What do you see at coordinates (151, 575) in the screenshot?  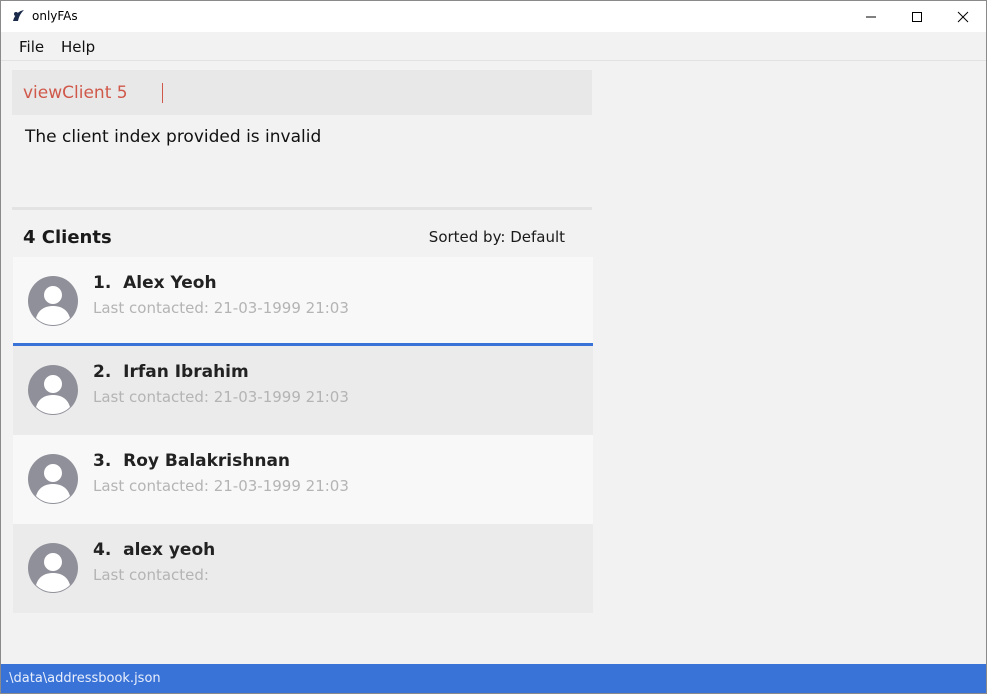 I see `client-last-contacted: Last contacted:` at bounding box center [151, 575].